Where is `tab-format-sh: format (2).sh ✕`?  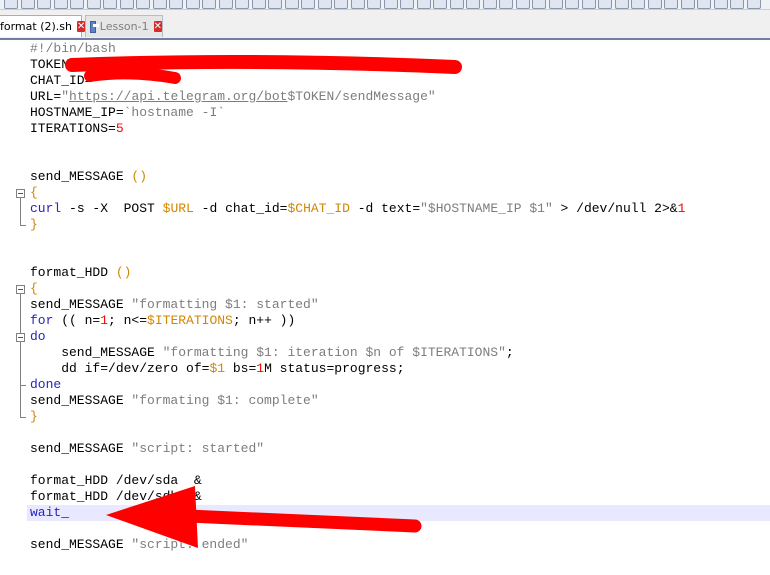
tab-format-sh: format (2).sh ✕ is located at coordinates (43, 26).